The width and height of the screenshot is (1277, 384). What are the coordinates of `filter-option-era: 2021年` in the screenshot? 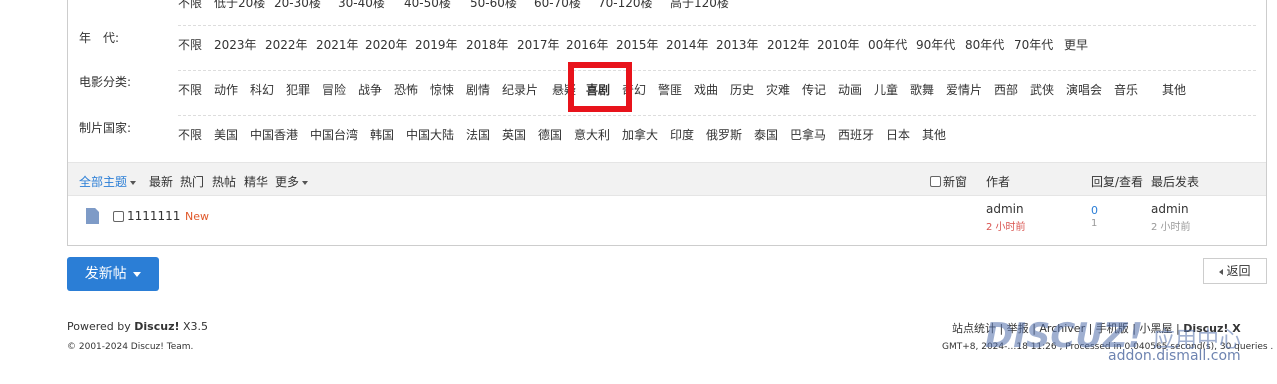 It's located at (337, 44).